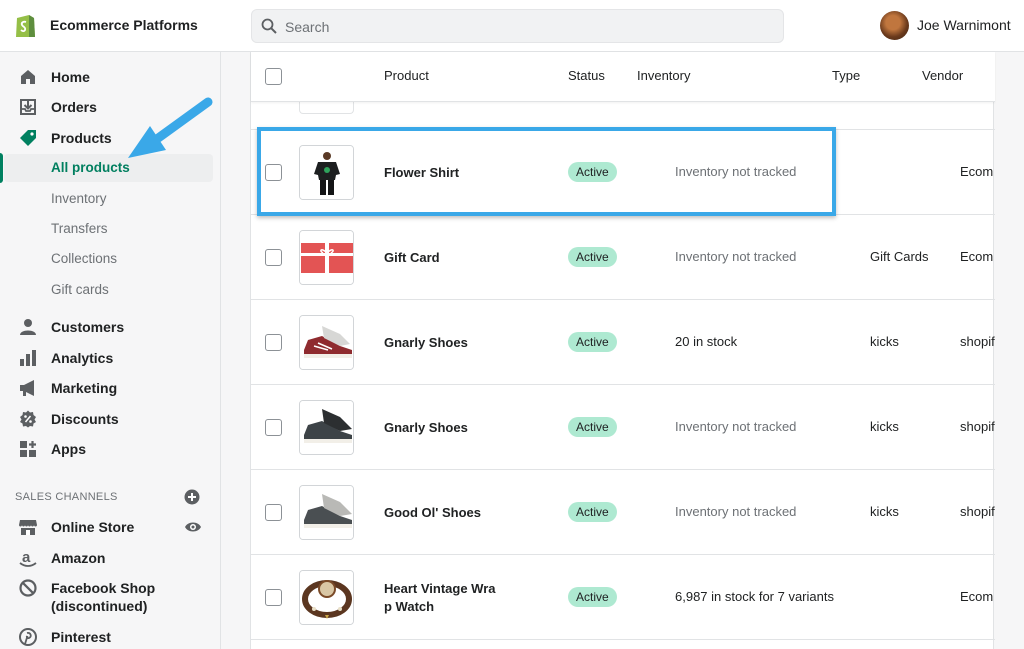  I want to click on search-bar: Search, so click(517, 26).